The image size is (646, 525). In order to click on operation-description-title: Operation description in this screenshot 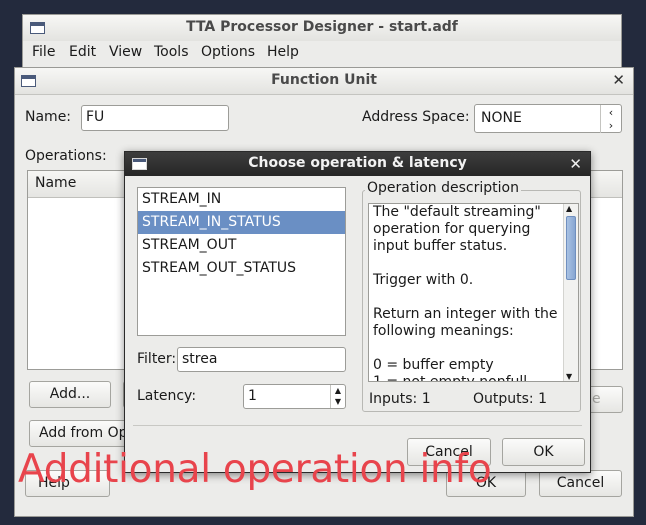, I will do `click(443, 188)`.